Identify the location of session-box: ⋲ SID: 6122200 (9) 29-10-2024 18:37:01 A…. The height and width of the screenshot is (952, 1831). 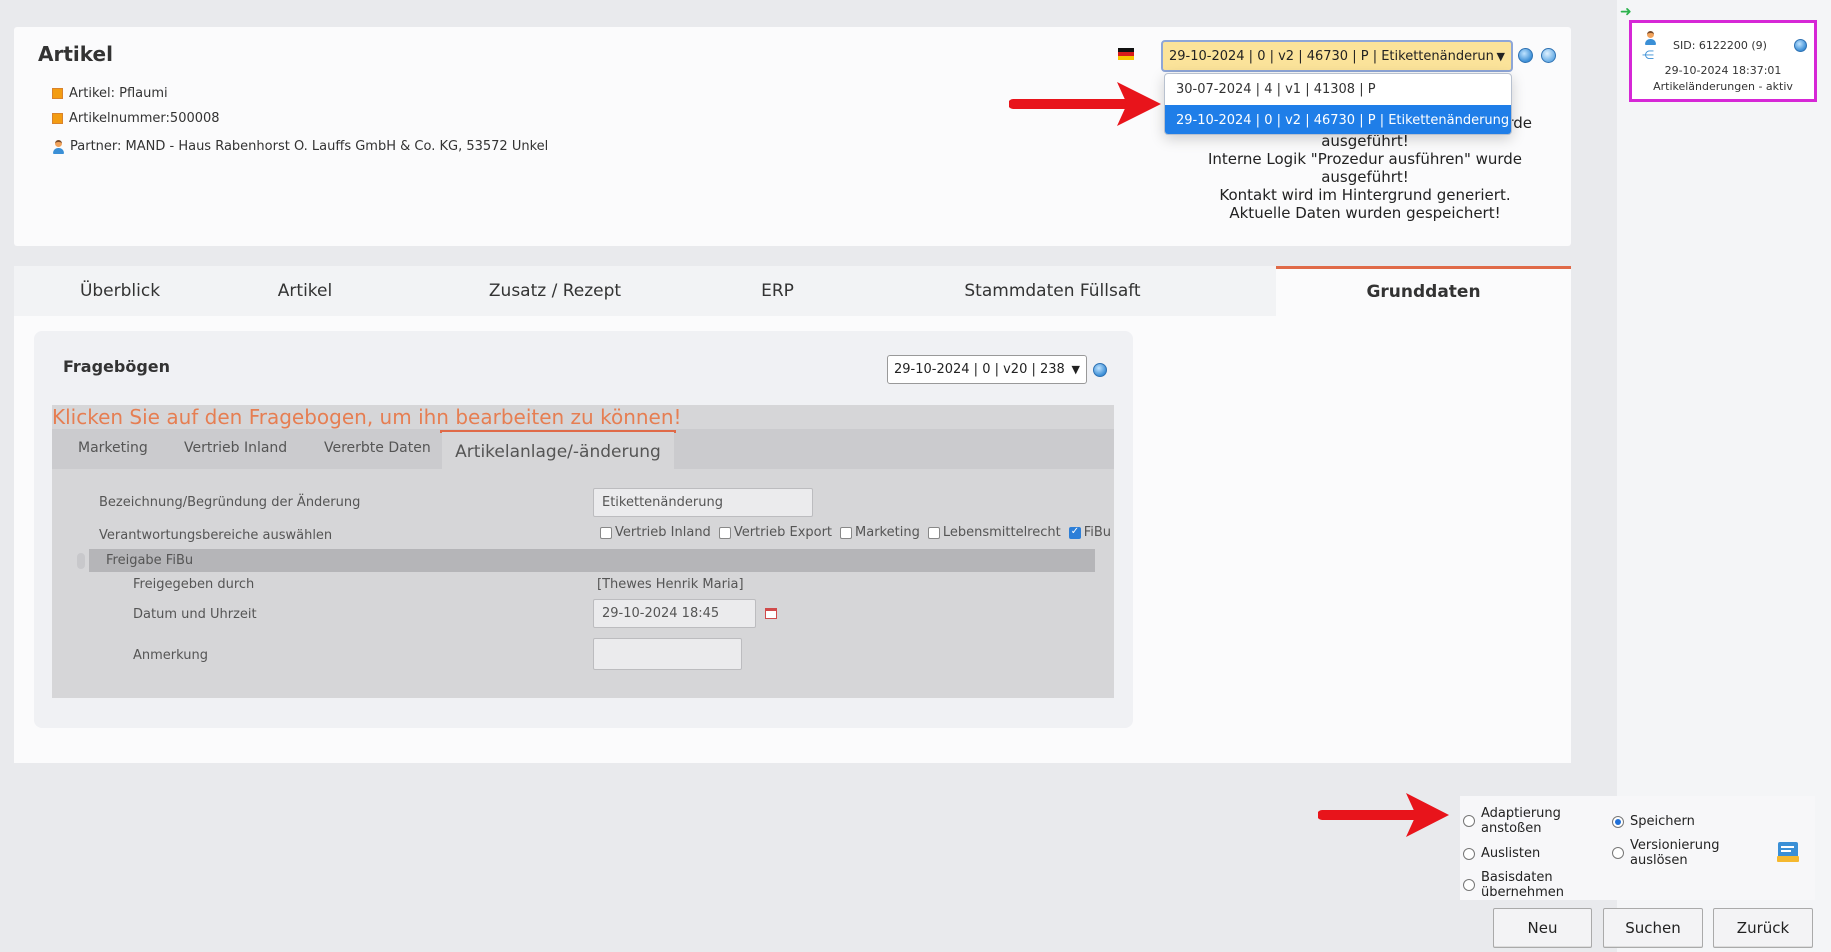
(1723, 61).